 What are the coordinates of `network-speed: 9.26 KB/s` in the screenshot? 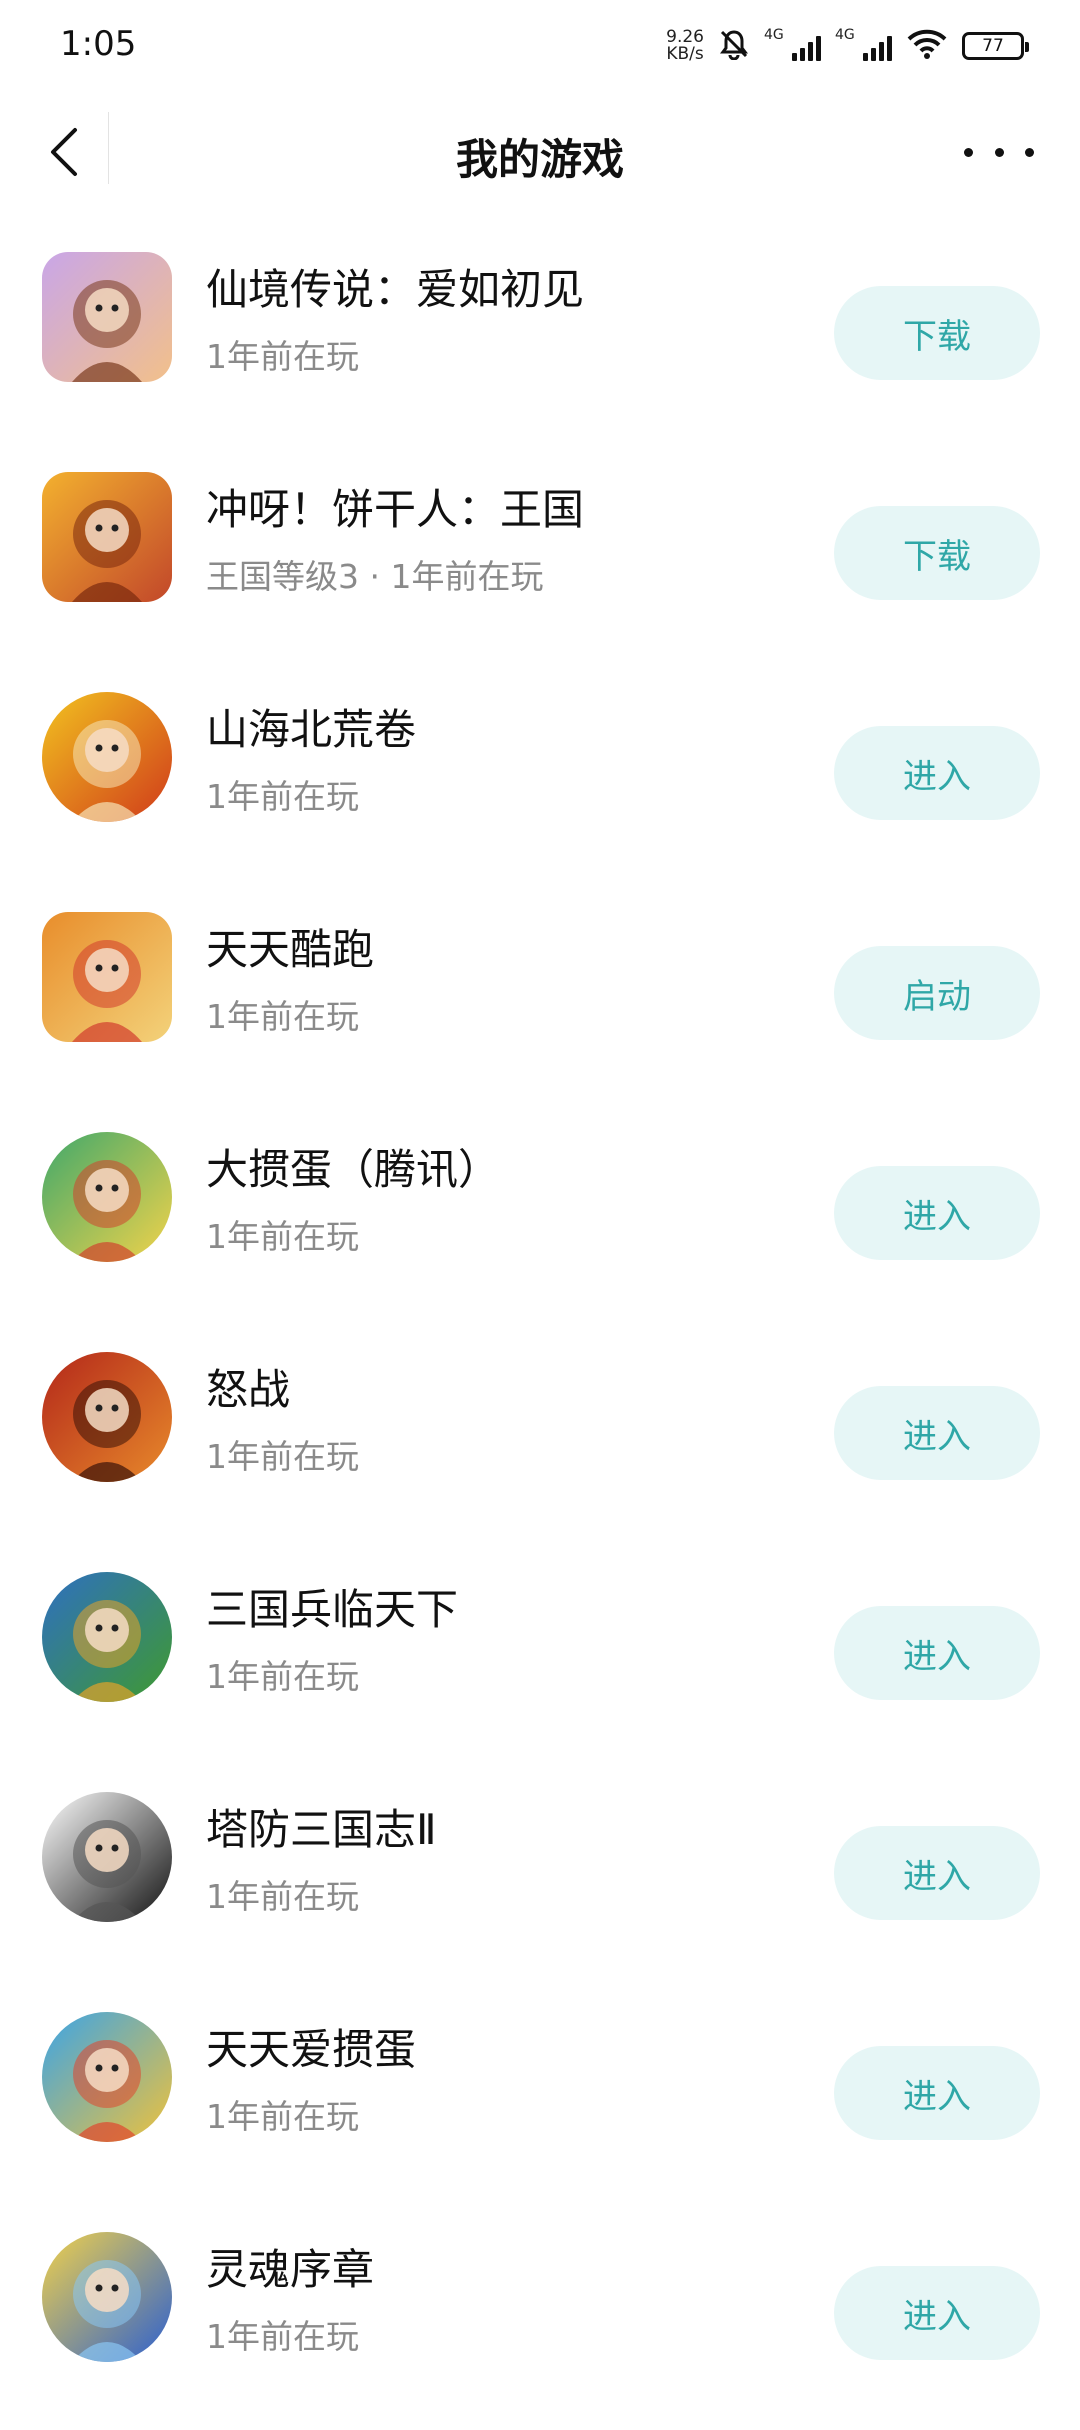 It's located at (685, 46).